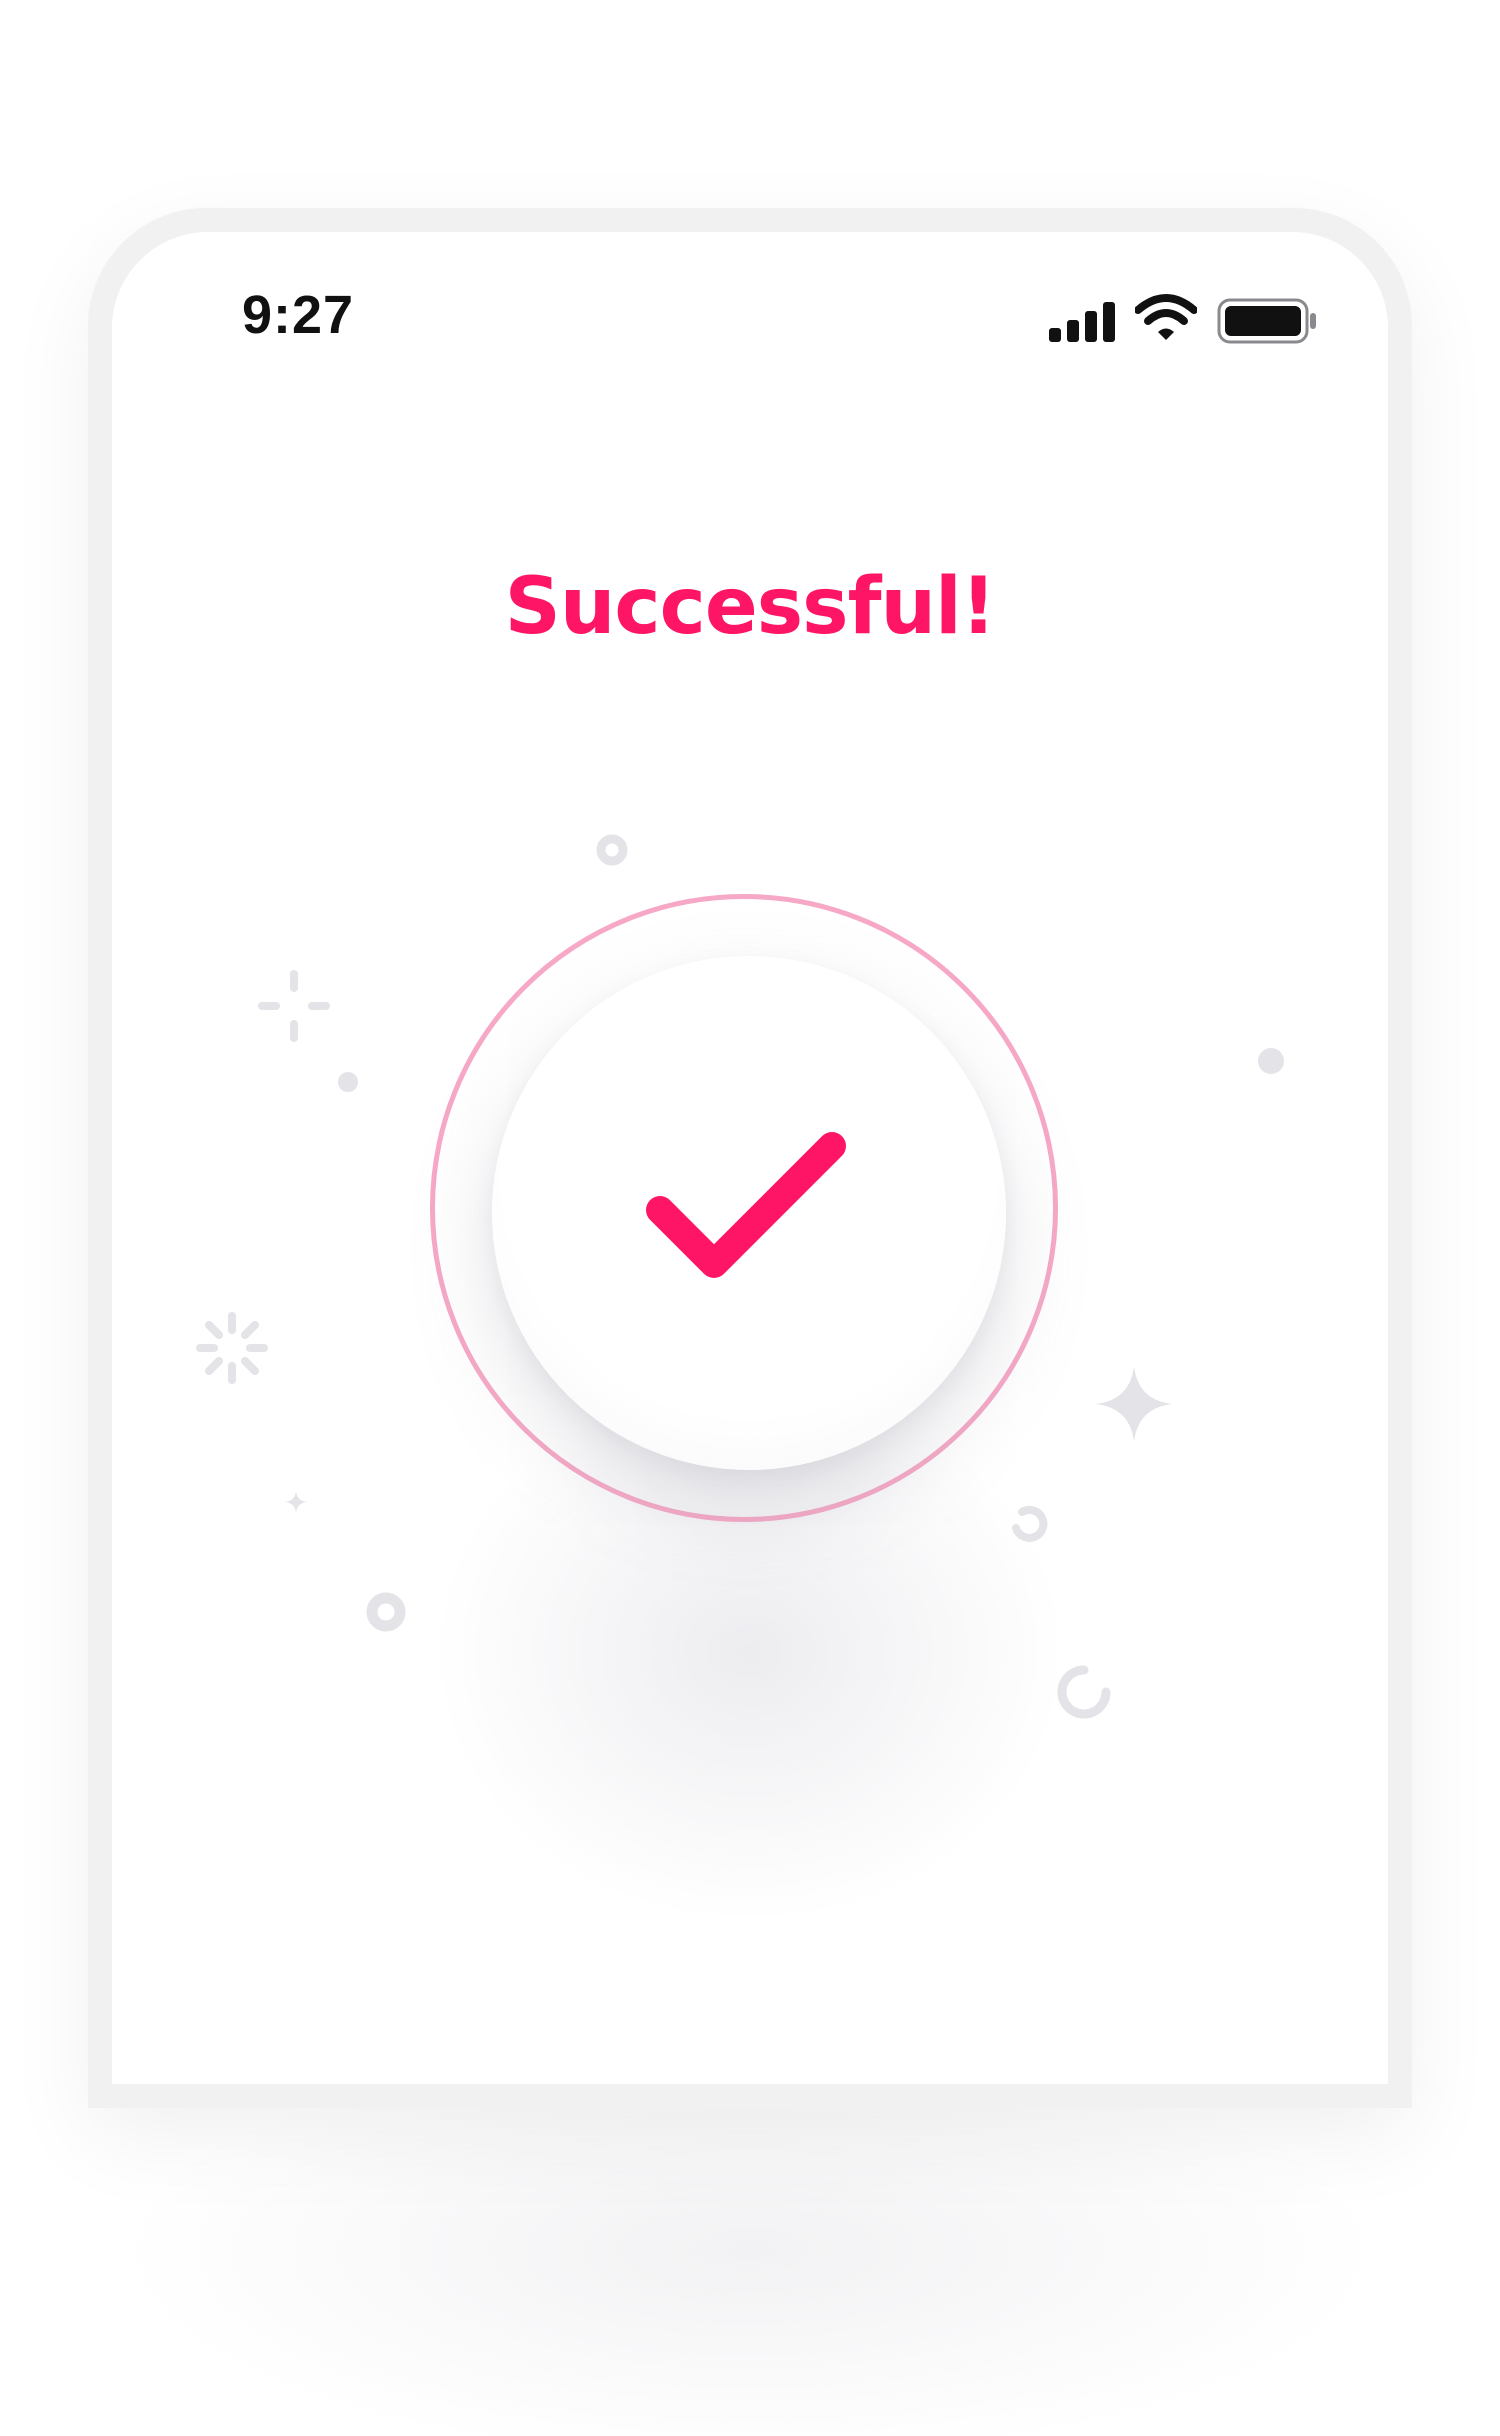 The width and height of the screenshot is (1500, 2436). Describe the element at coordinates (386, 1612) in the screenshot. I see `ring-icon` at that location.